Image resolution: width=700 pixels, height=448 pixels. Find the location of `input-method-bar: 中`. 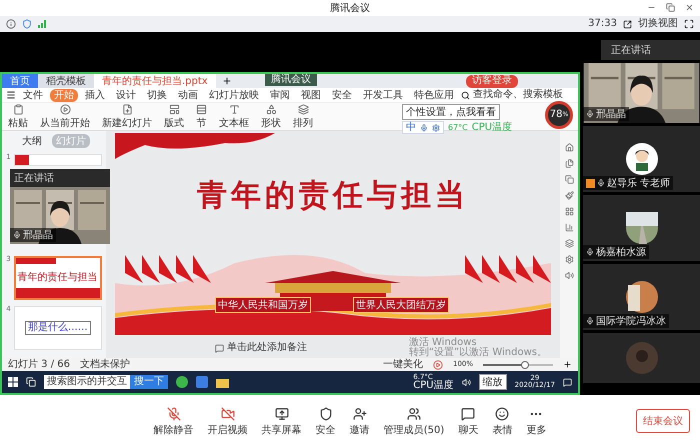

input-method-bar: 中 is located at coordinates (423, 127).